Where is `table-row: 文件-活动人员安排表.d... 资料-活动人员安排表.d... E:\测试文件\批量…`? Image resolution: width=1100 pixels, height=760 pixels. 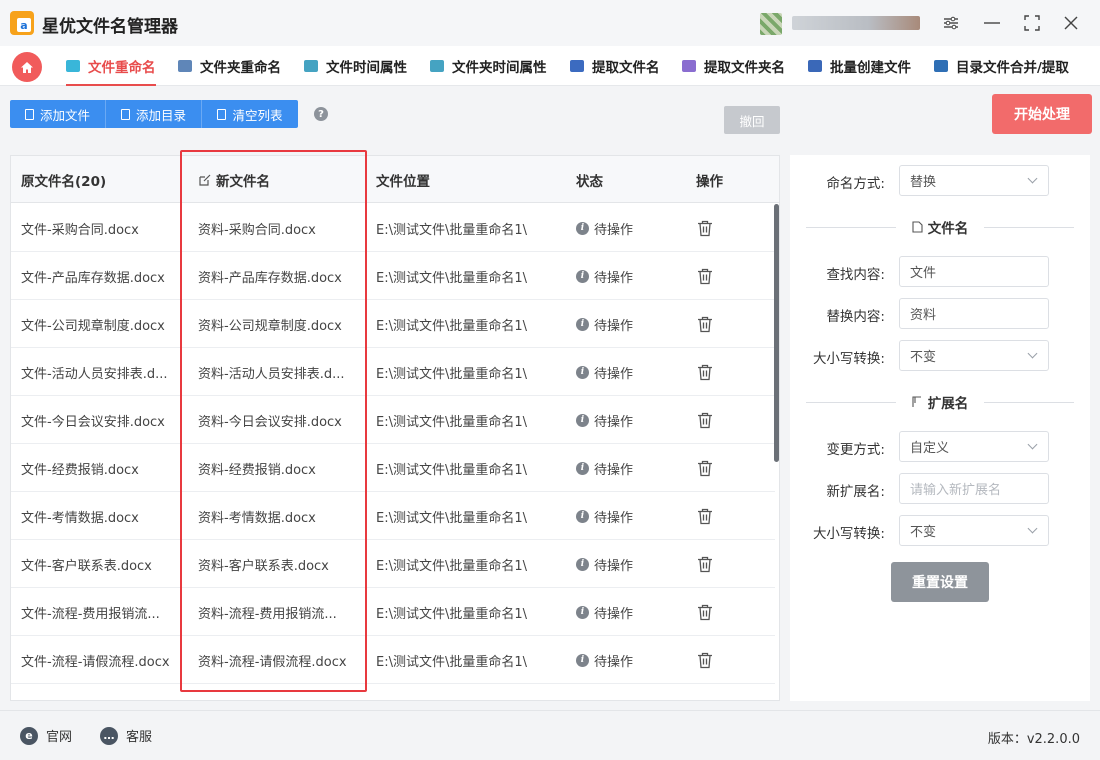 table-row: 文件-活动人员安排表.d... 资料-活动人员安排表.d... E:\测试文件\批量… is located at coordinates (393, 372).